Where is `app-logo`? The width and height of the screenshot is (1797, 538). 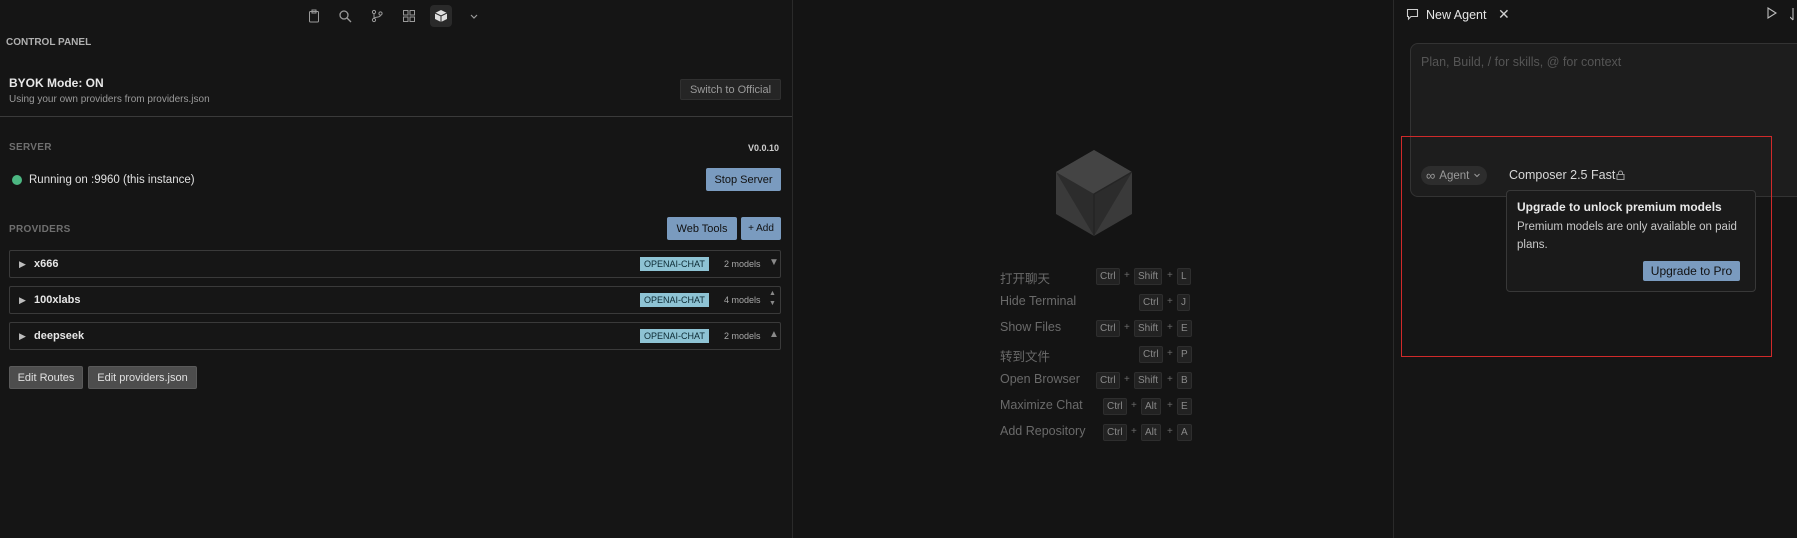 app-logo is located at coordinates (1094, 194).